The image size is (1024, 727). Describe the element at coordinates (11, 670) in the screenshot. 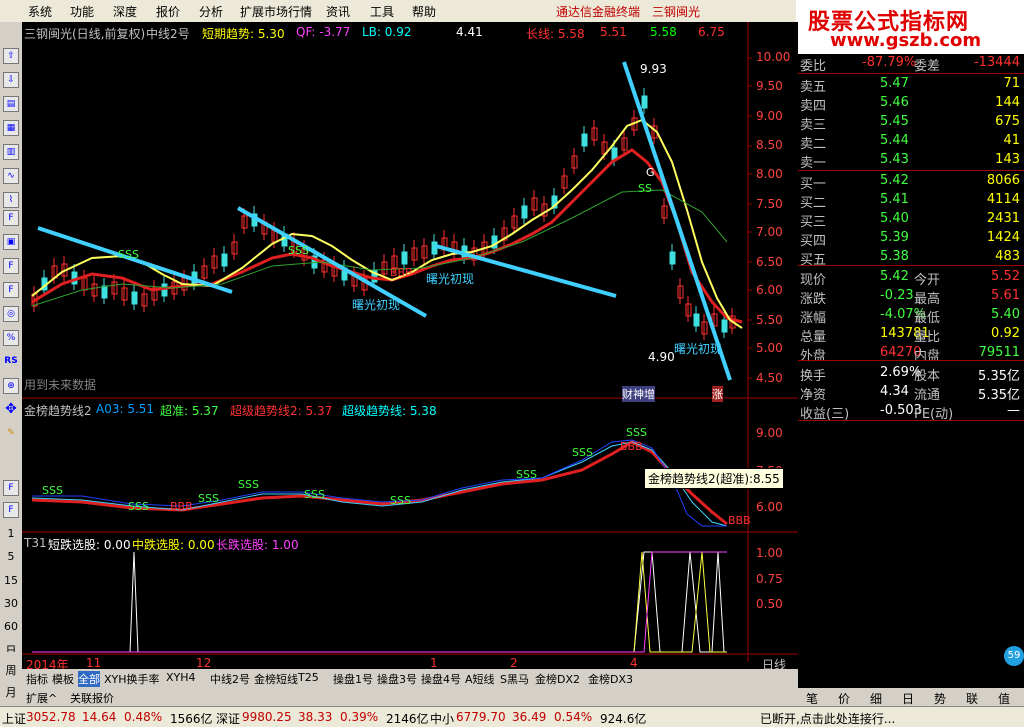

I see `period-week: 周` at that location.